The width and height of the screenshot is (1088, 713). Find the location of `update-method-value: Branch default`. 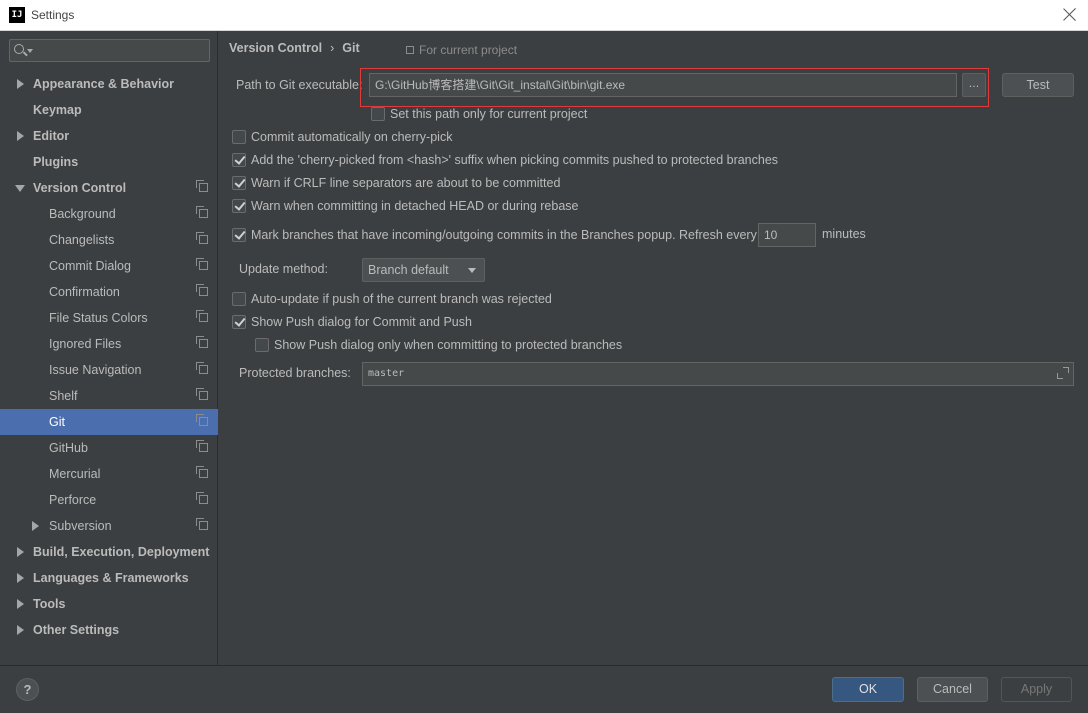

update-method-value: Branch default is located at coordinates (408, 270).